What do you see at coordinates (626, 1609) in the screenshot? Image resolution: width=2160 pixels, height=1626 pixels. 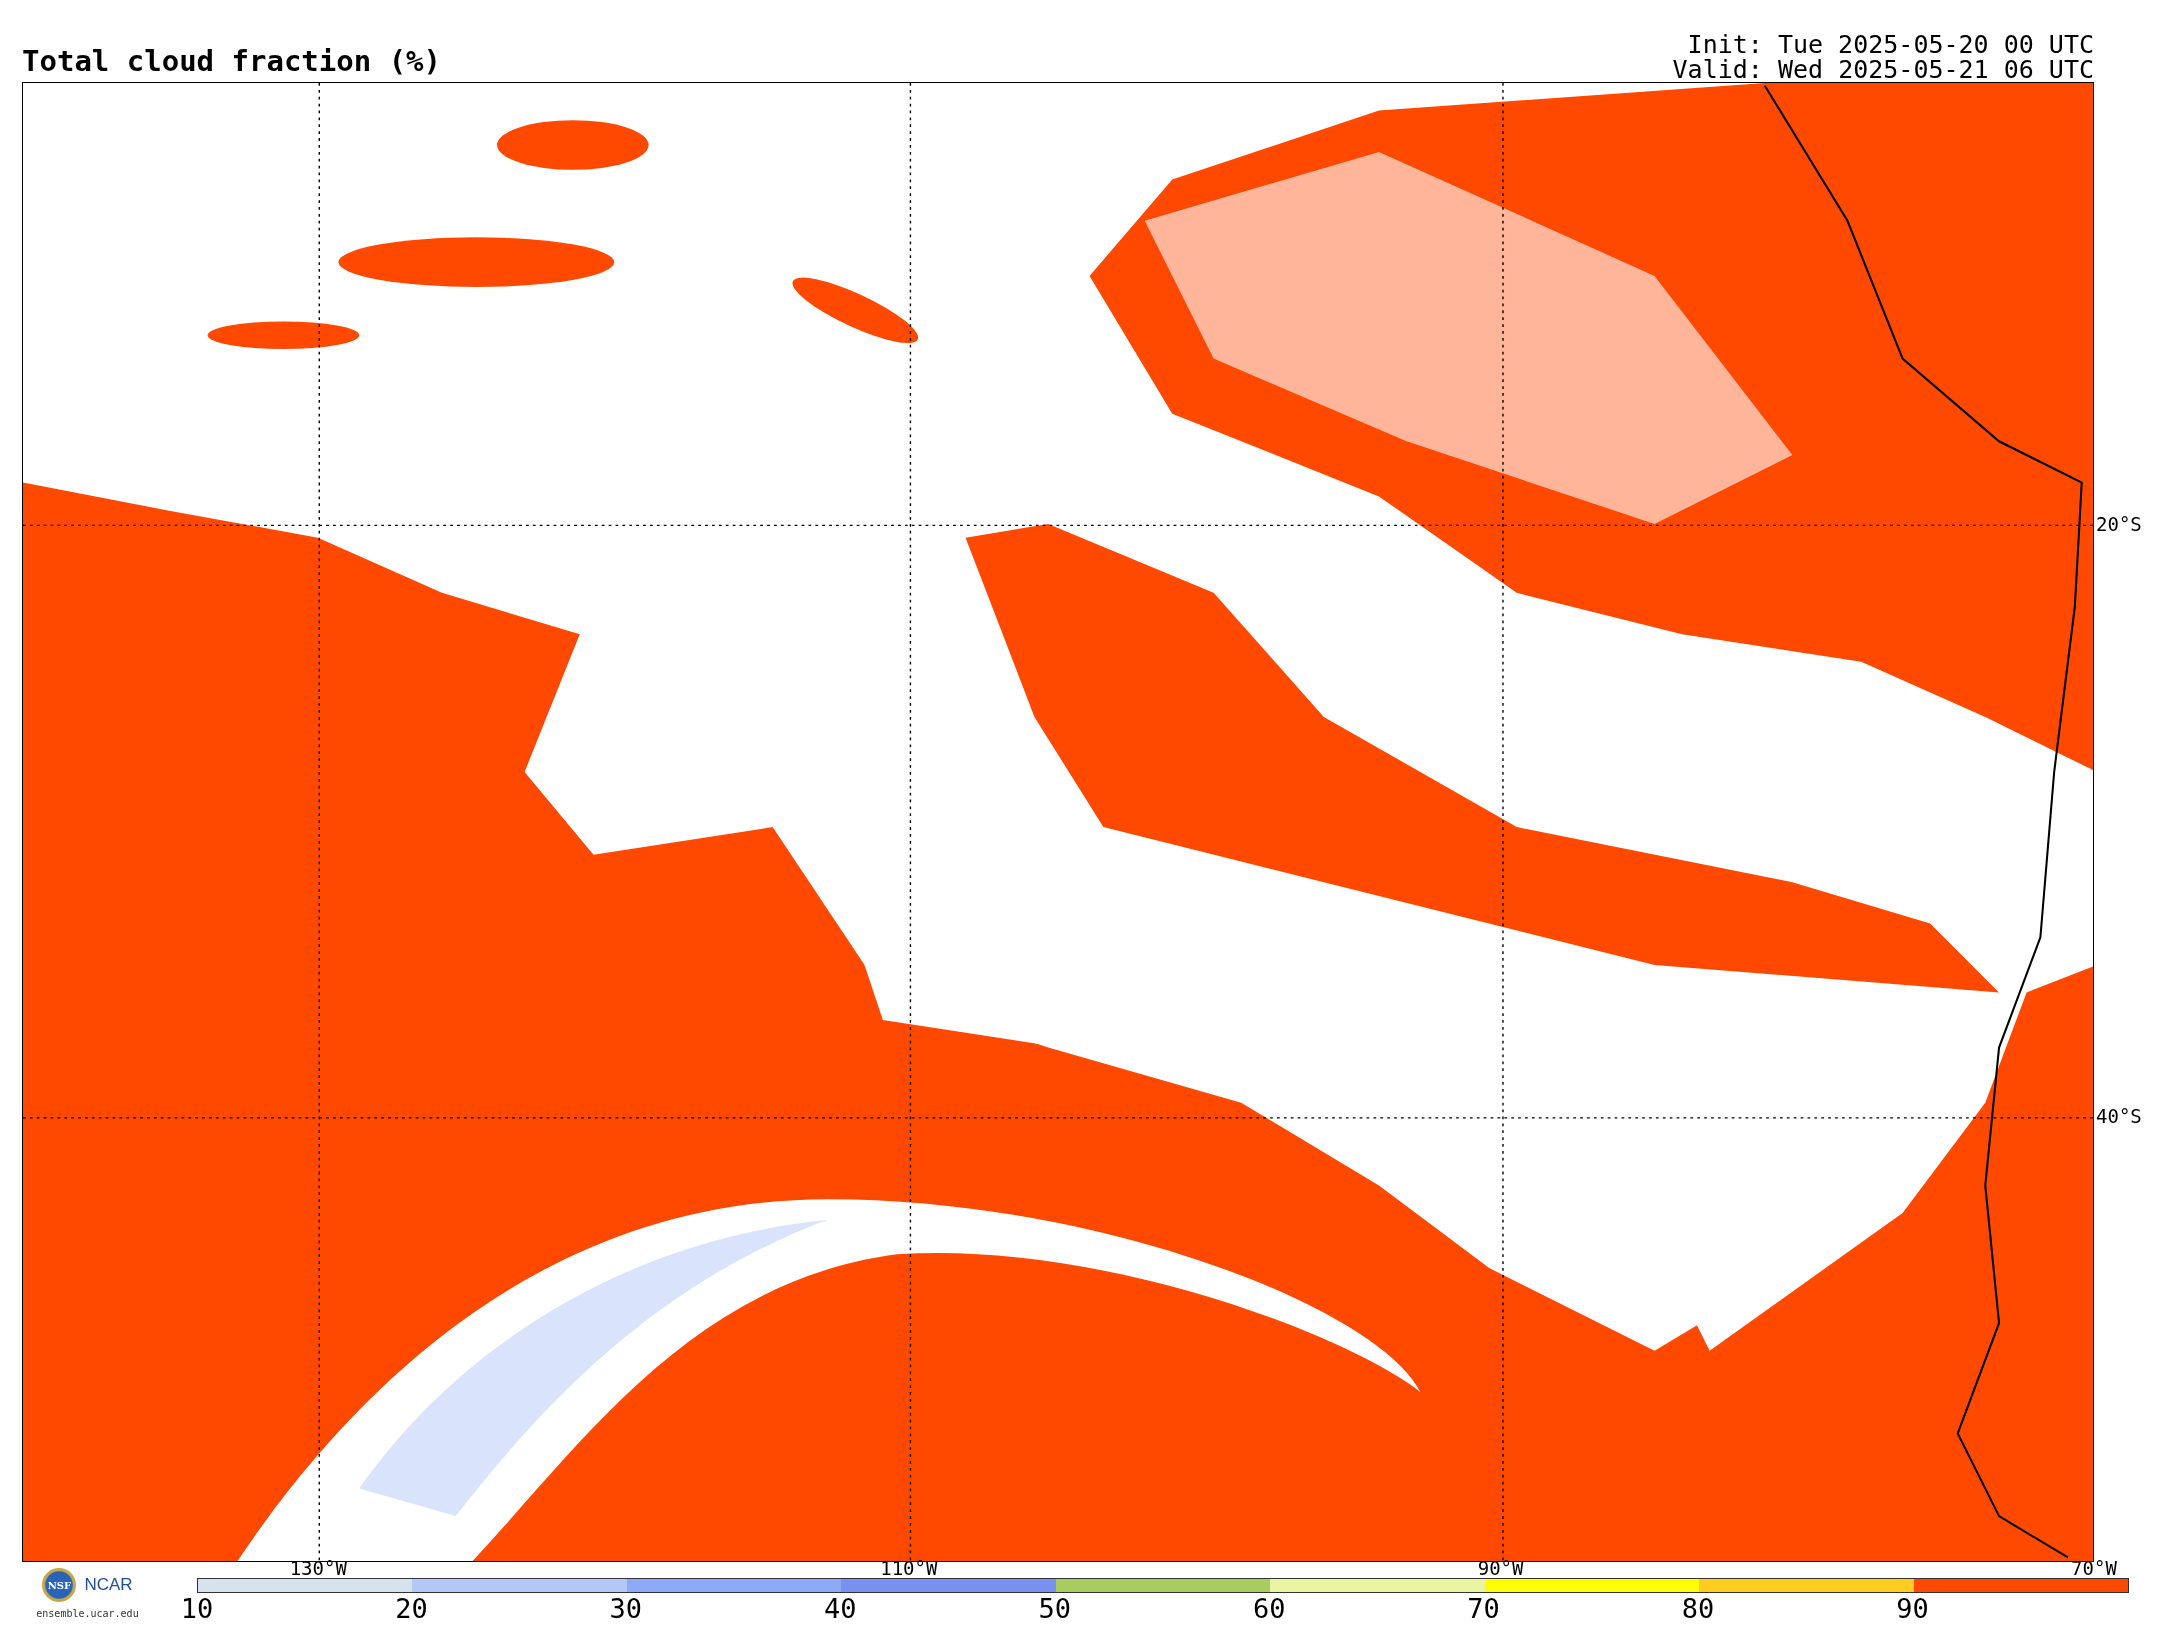 I see `scale-tick-label: 30` at bounding box center [626, 1609].